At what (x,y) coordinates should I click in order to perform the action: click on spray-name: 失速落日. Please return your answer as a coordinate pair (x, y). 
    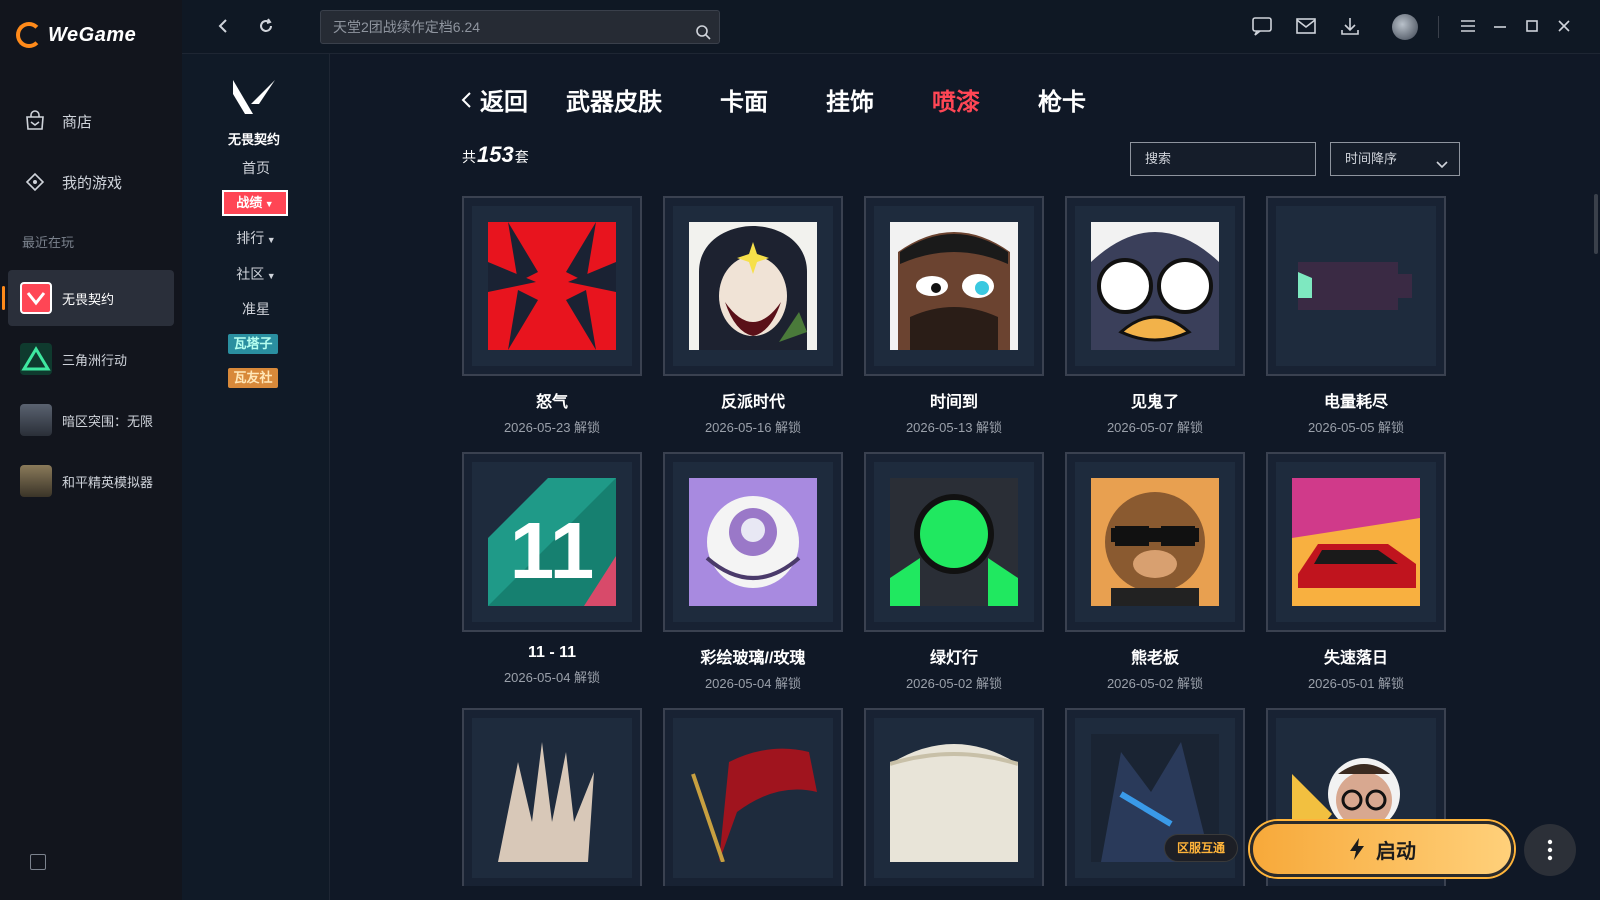
    Looking at the image, I should click on (1355, 658).